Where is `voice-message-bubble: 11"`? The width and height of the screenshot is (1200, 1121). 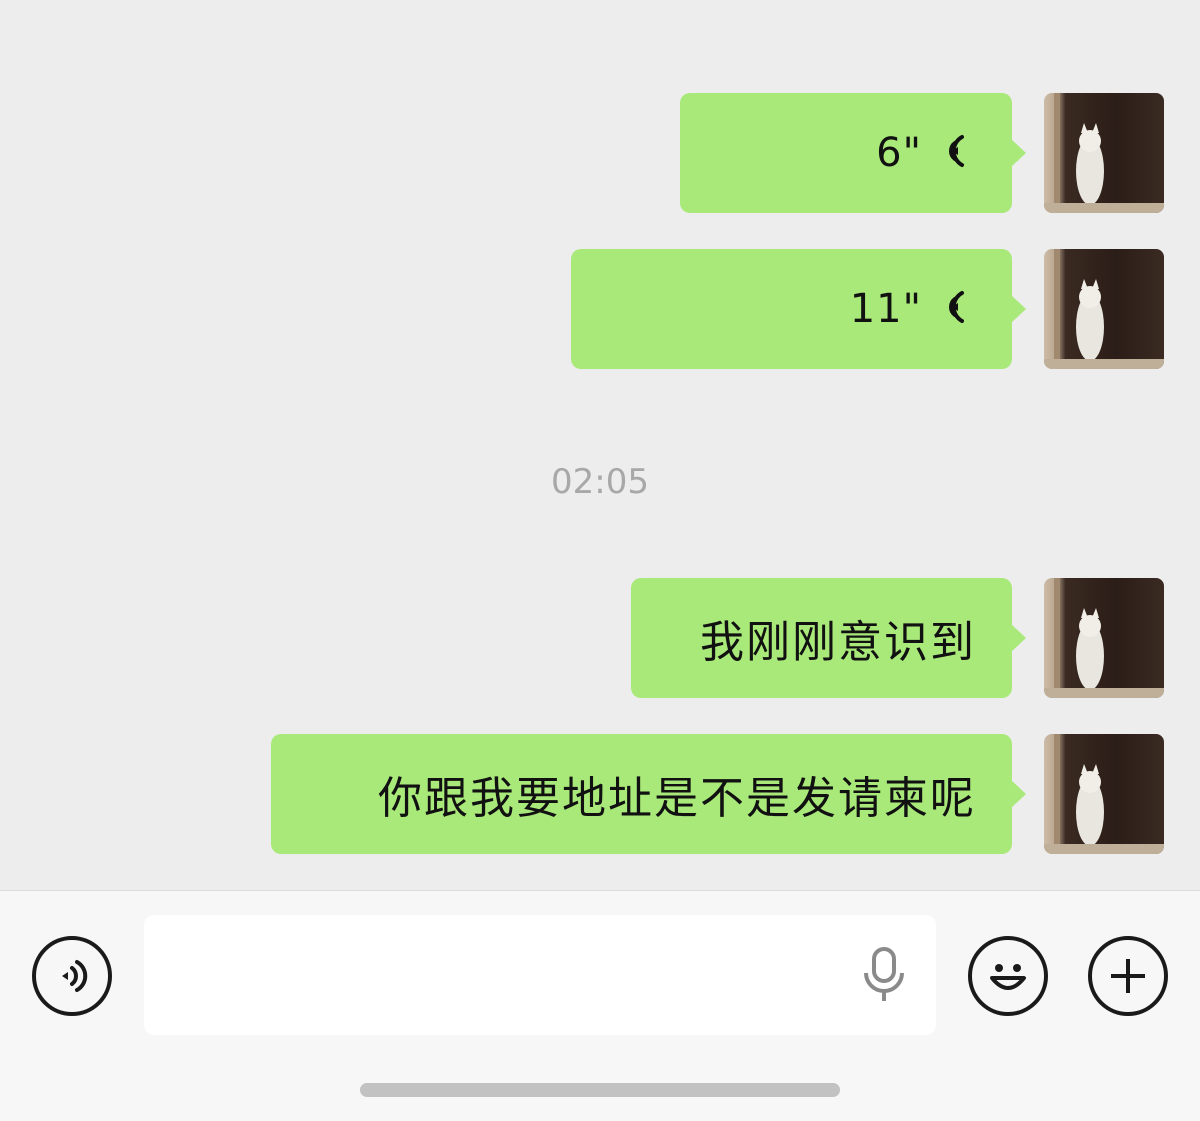
voice-message-bubble: 11" is located at coordinates (798, 309).